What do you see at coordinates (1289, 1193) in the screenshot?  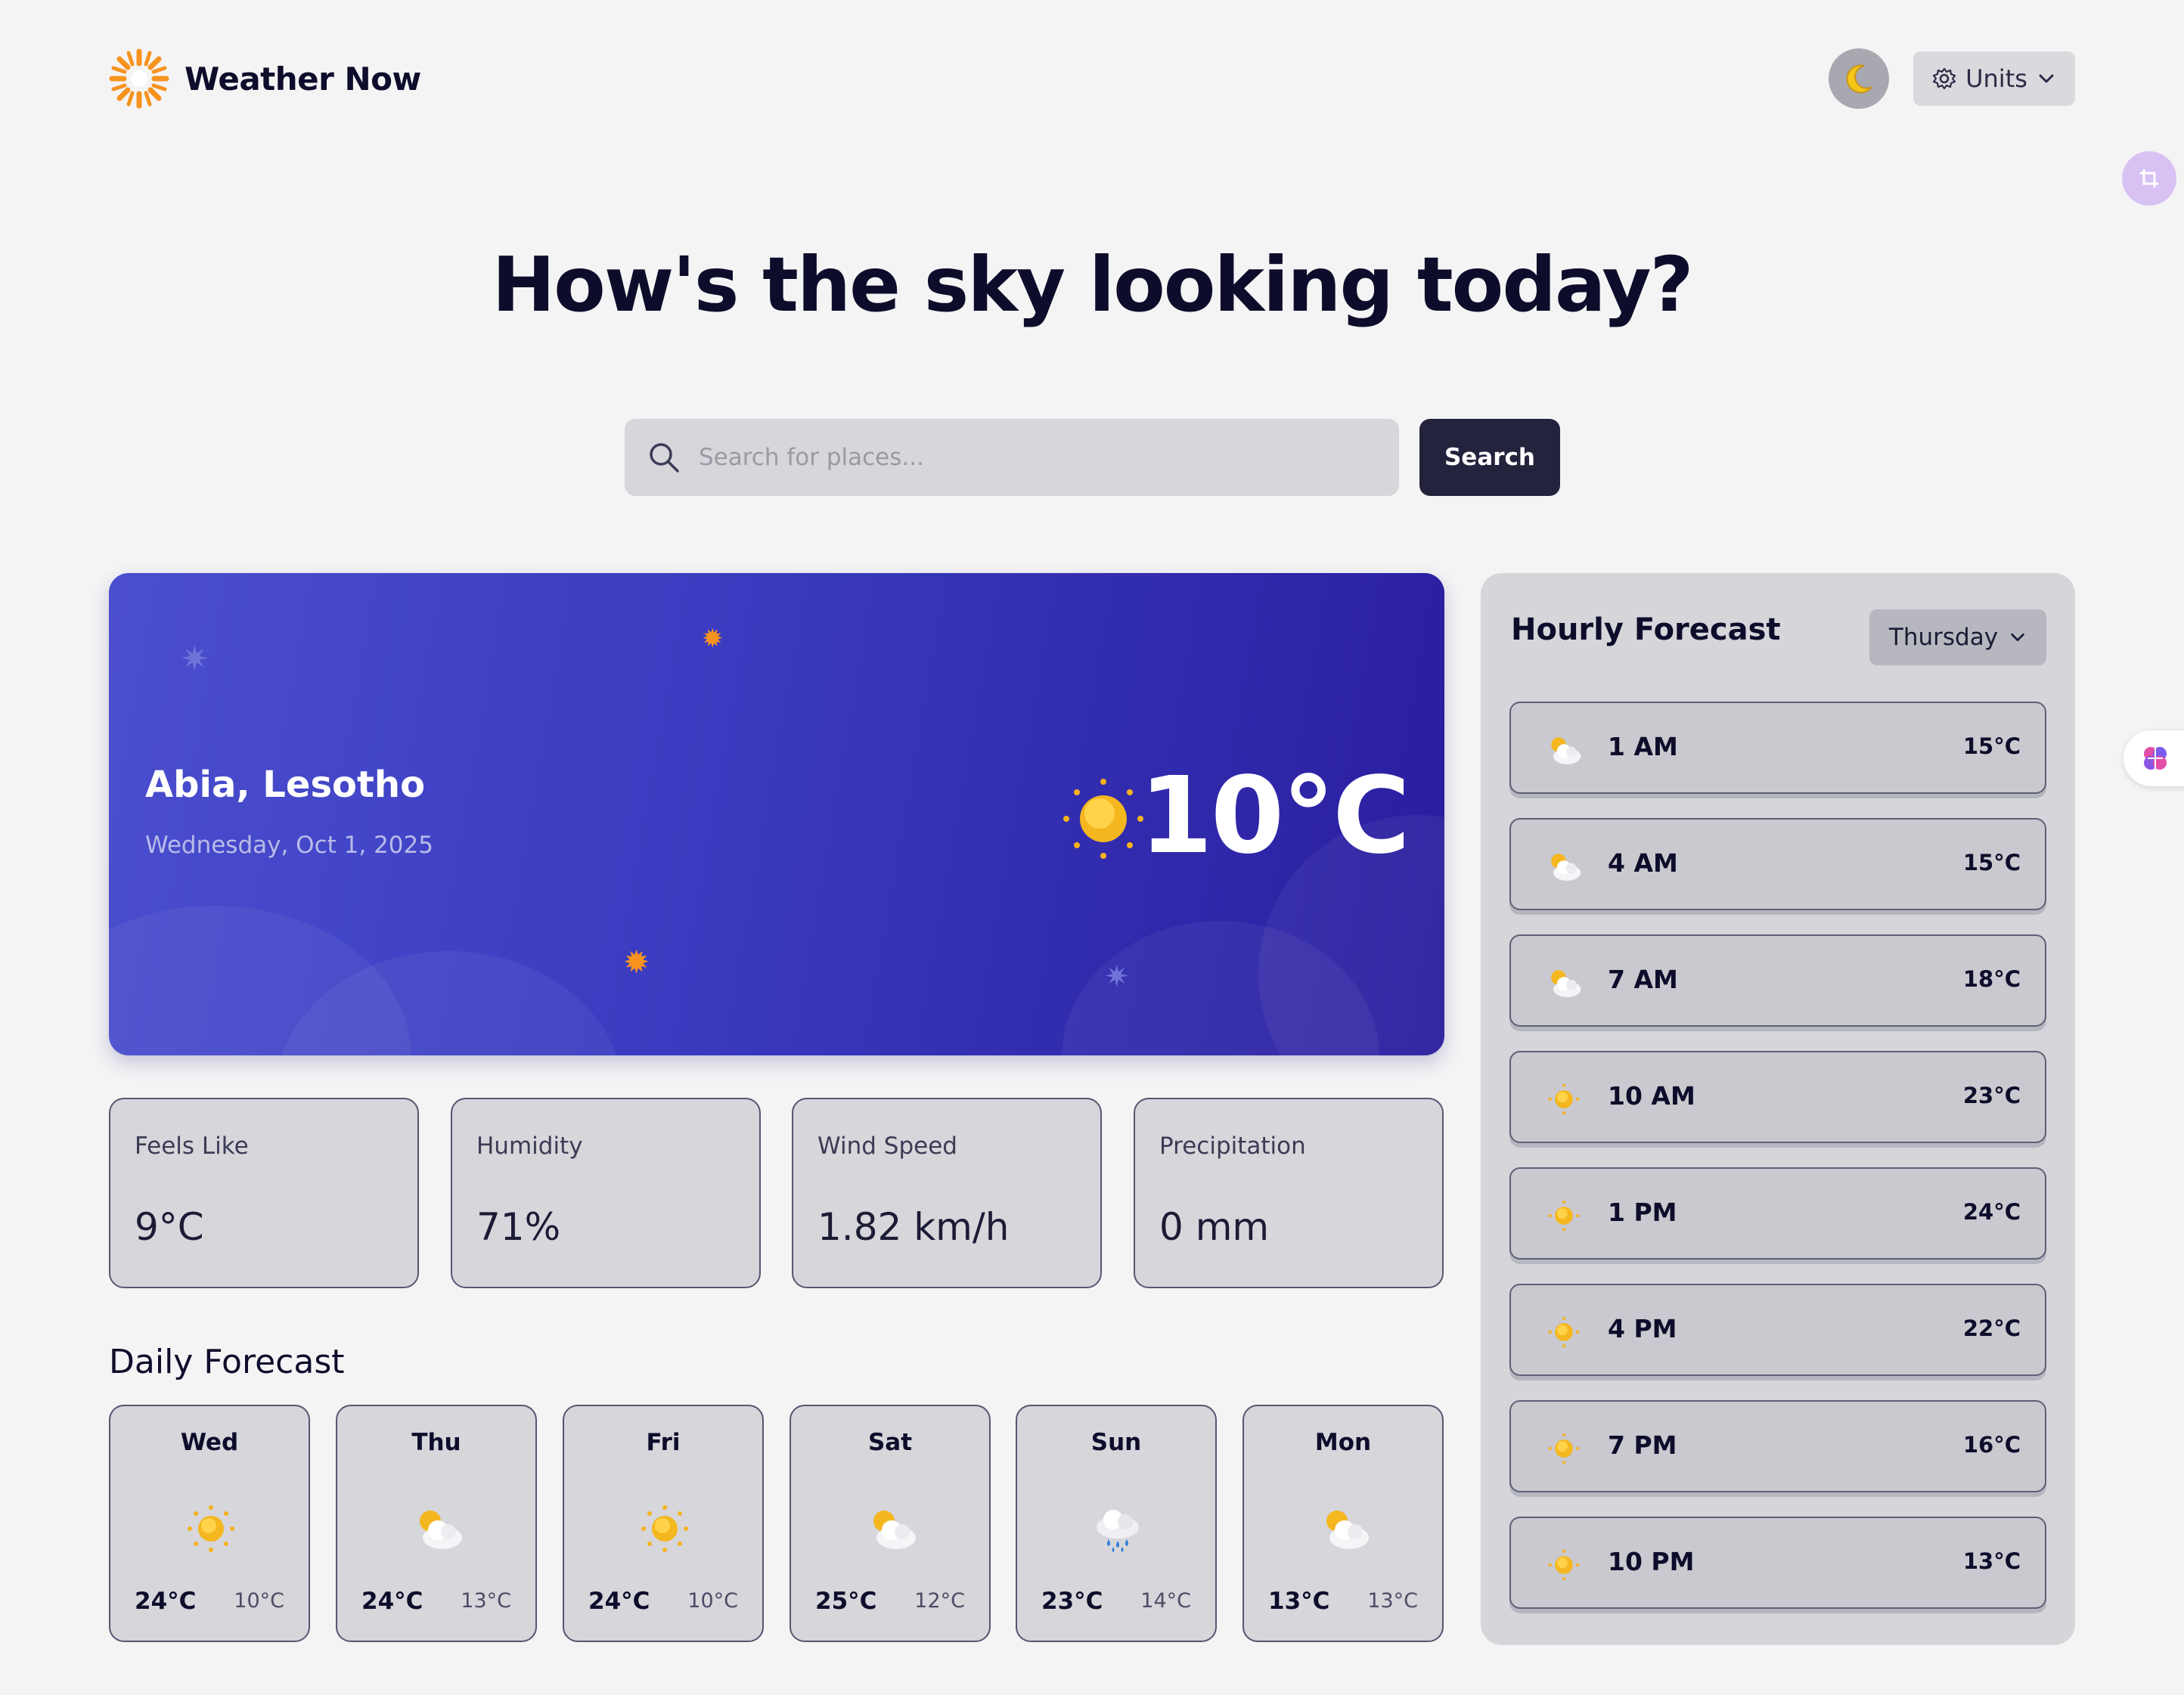 I see `metric-card-precipitation: Precipitation 0 mm` at bounding box center [1289, 1193].